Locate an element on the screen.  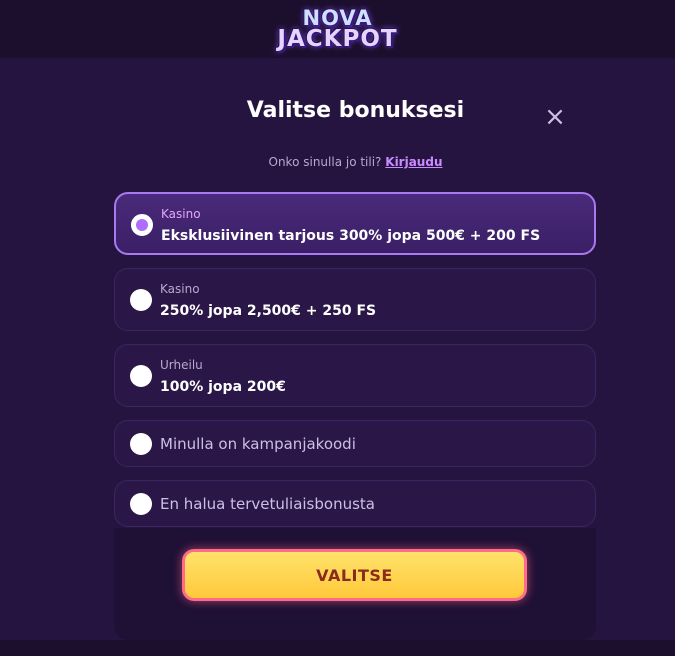
top-bar: NOVA JACKPOT is located at coordinates (337, 29).